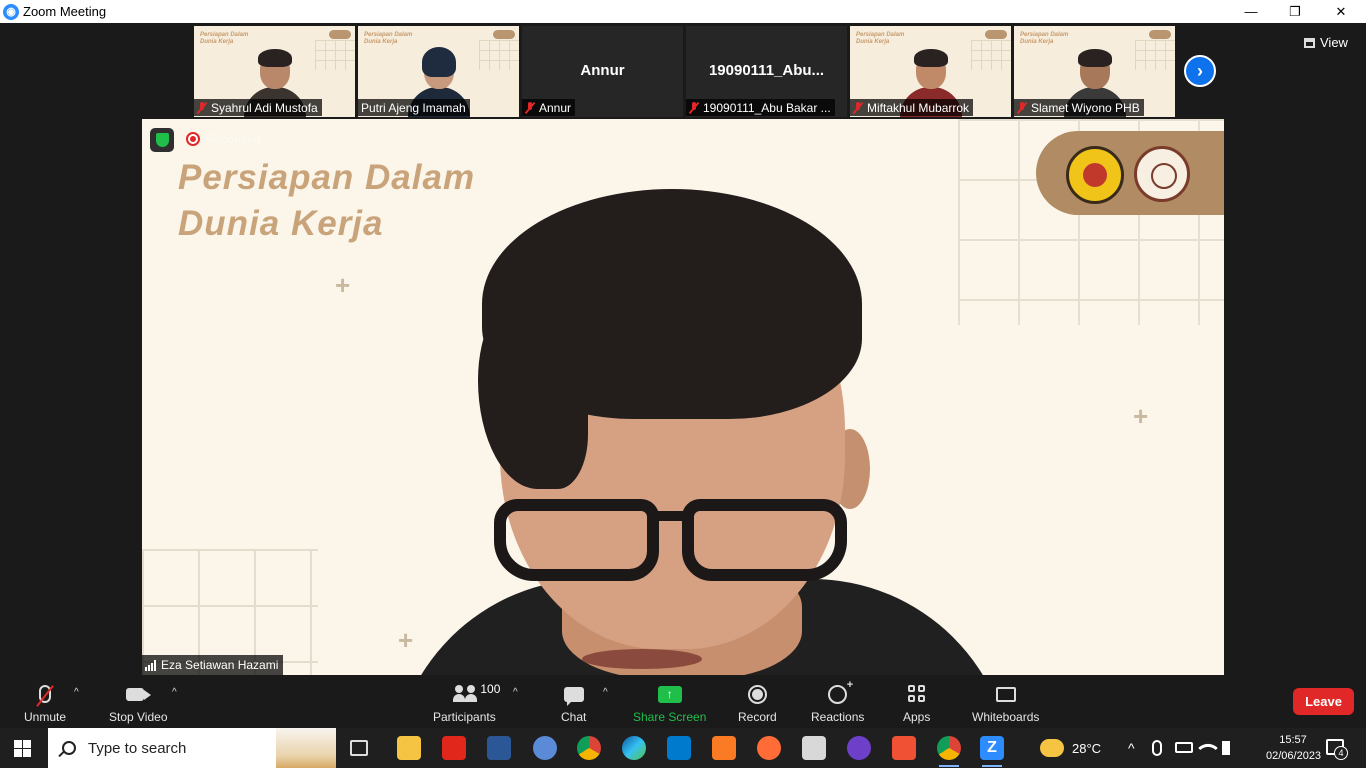 The height and width of the screenshot is (768, 1366). Describe the element at coordinates (814, 748) in the screenshot. I see `unity-icon` at that location.